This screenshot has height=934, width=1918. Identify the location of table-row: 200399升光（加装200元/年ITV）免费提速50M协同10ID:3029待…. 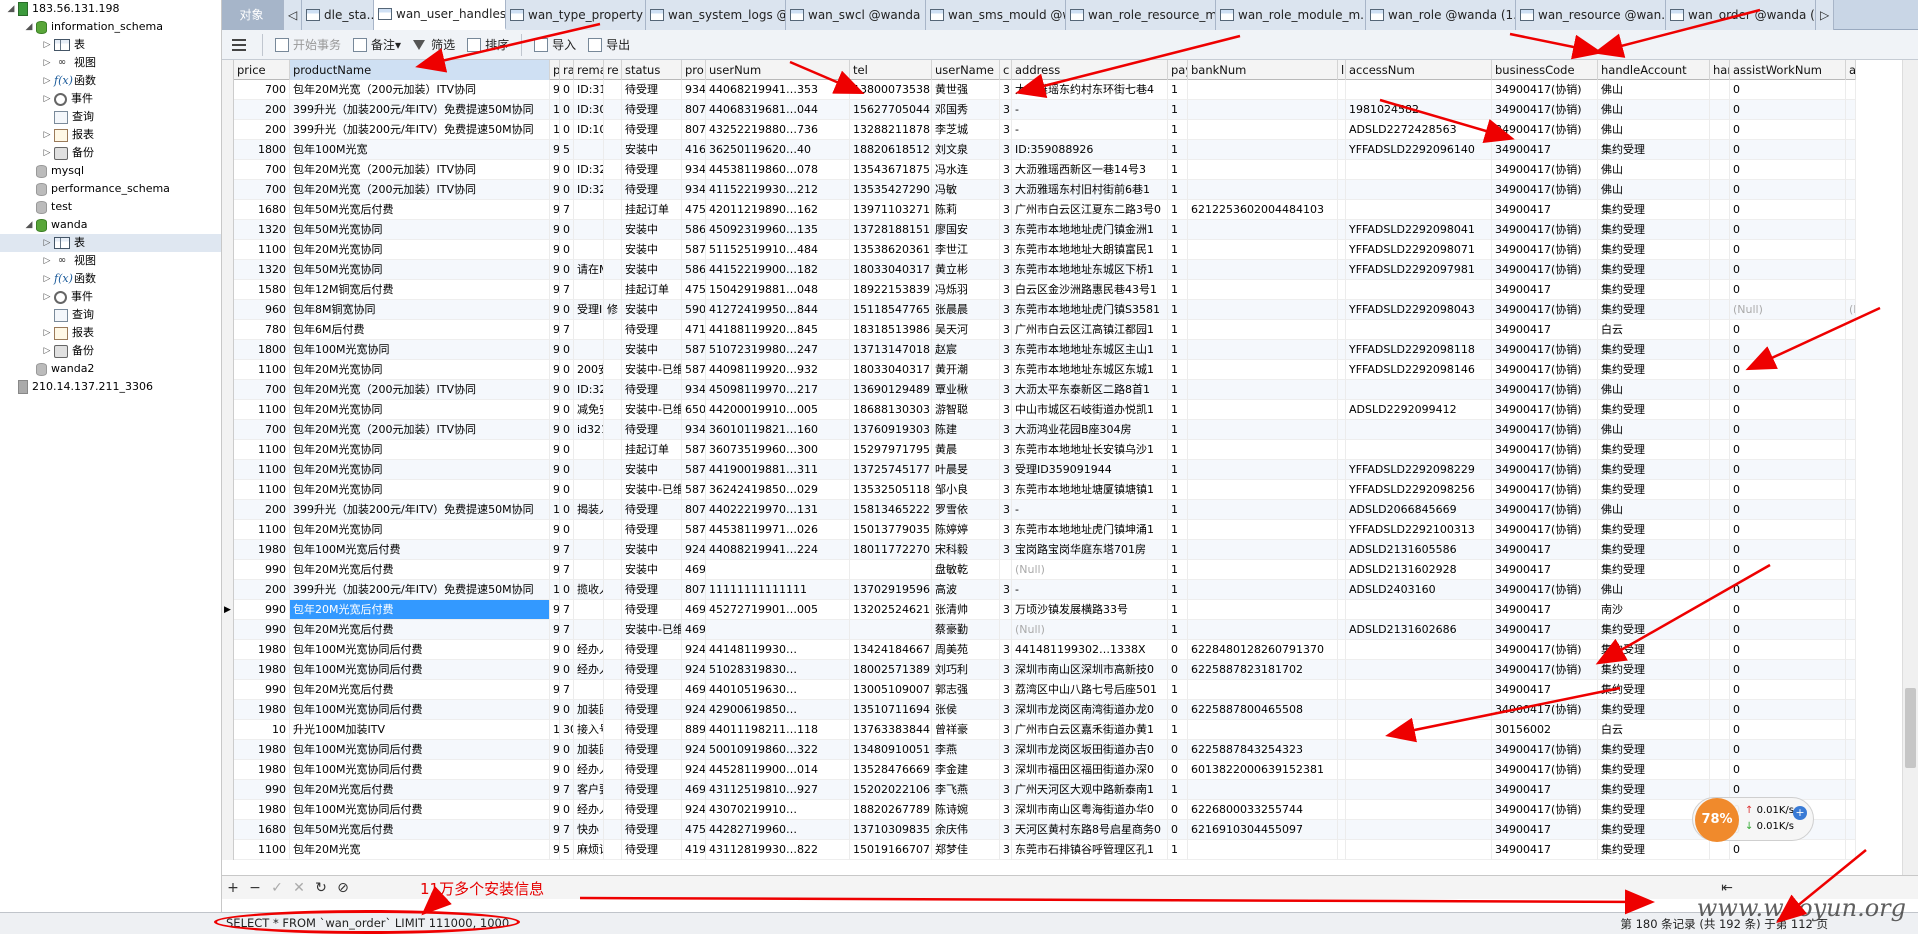
(1039, 110).